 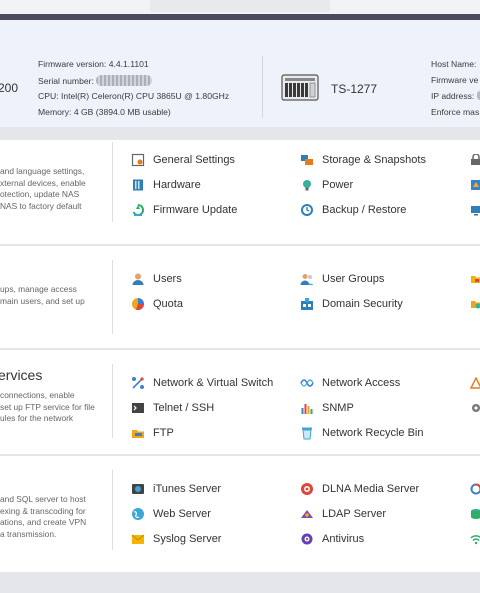 What do you see at coordinates (307, 539) in the screenshot?
I see `antivirus-icon` at bounding box center [307, 539].